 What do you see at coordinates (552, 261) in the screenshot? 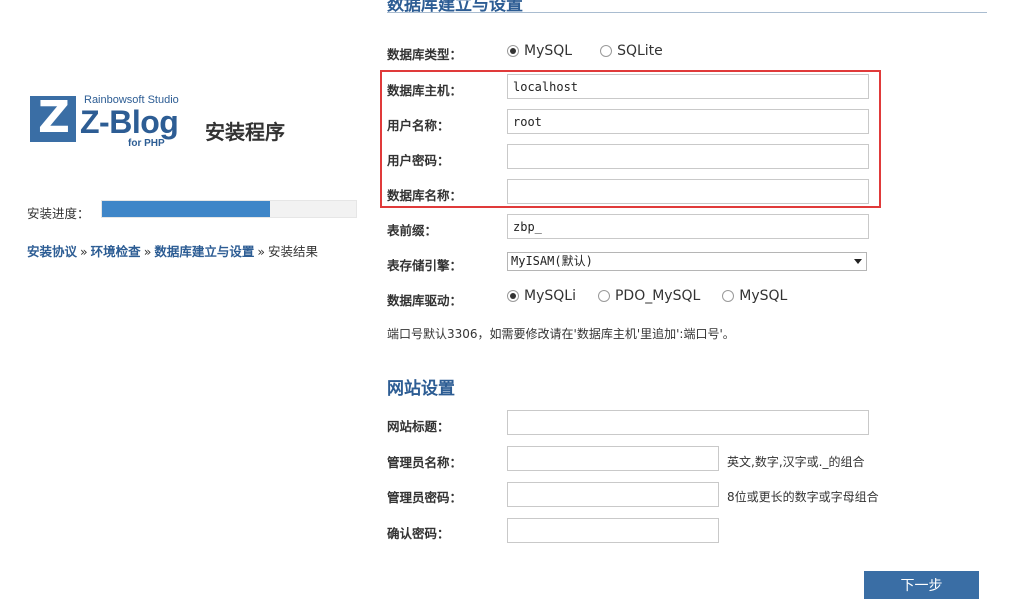
I see `storage-engine-value: MyISAM(默认)` at bounding box center [552, 261].